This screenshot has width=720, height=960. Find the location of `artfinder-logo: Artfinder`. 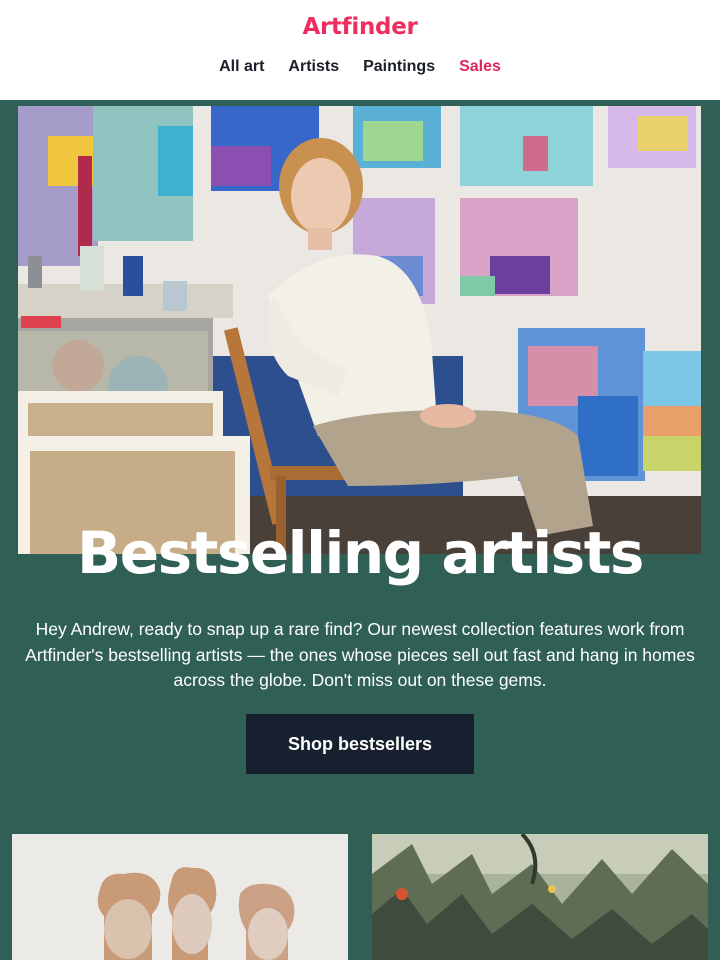

artfinder-logo: Artfinder is located at coordinates (360, 27).